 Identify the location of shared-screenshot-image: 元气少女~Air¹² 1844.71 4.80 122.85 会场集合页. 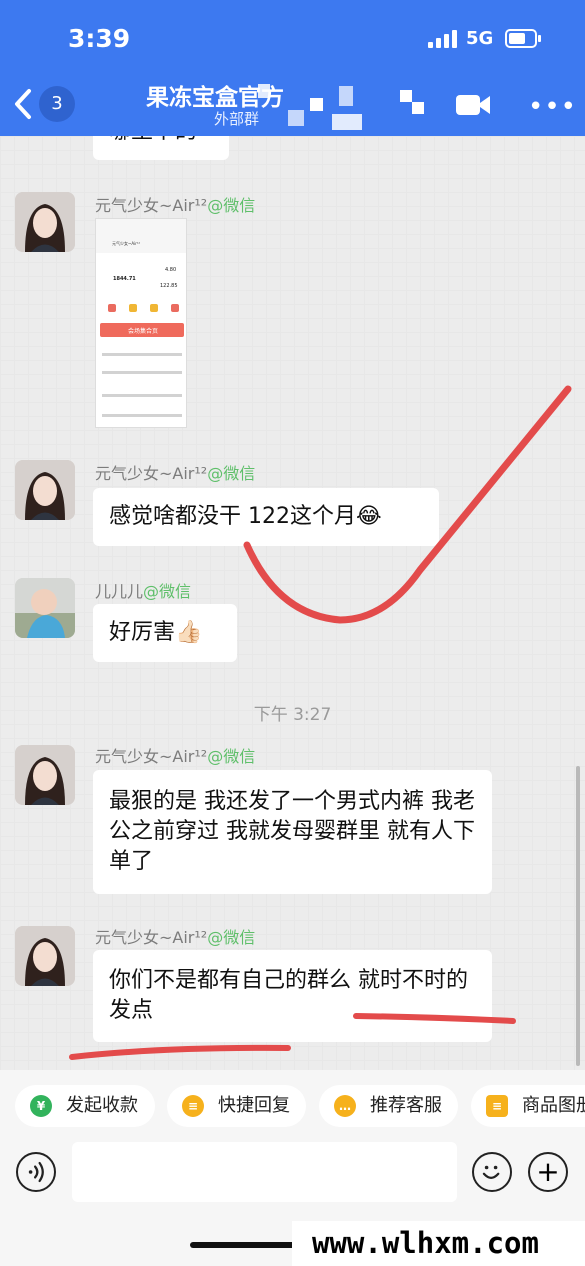
(141, 323).